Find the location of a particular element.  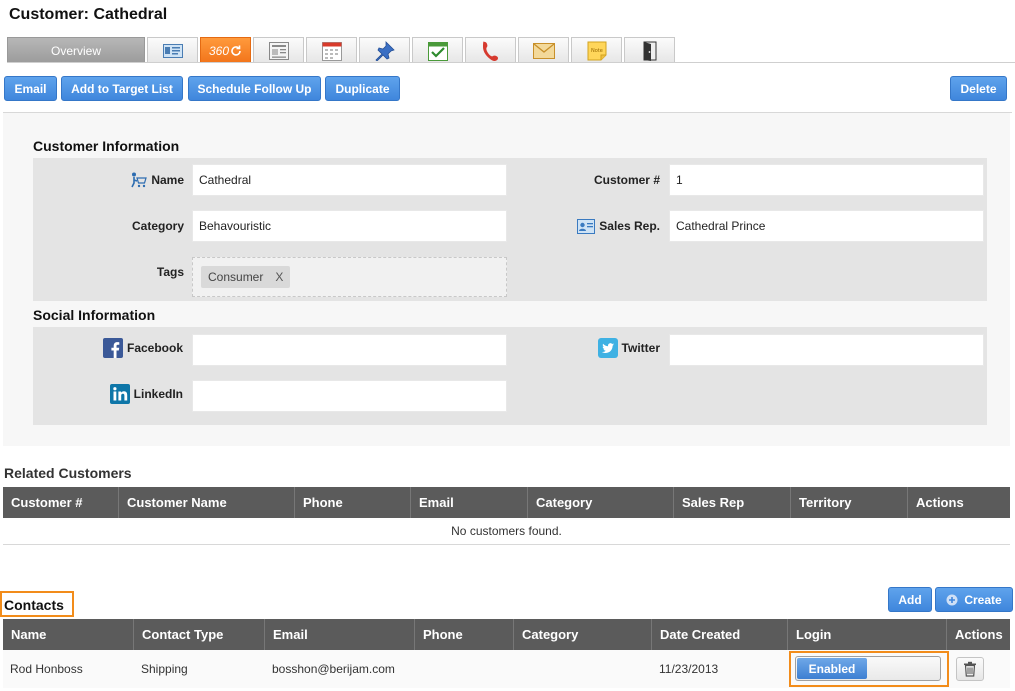

tag-chip-label: Consumer is located at coordinates (236, 277).